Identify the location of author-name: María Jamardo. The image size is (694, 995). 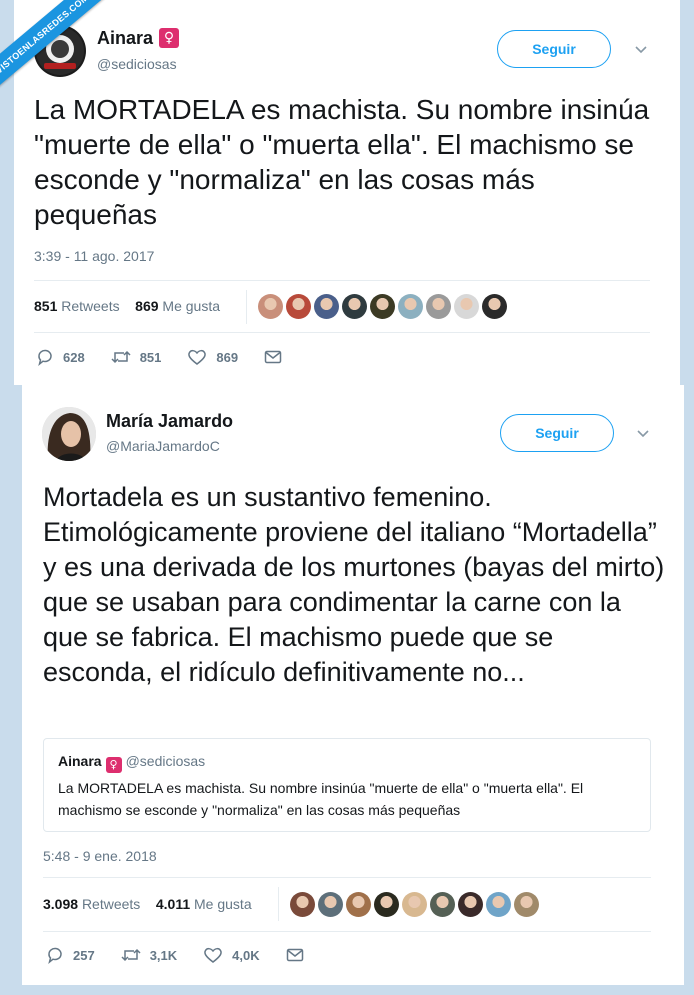
(169, 421).